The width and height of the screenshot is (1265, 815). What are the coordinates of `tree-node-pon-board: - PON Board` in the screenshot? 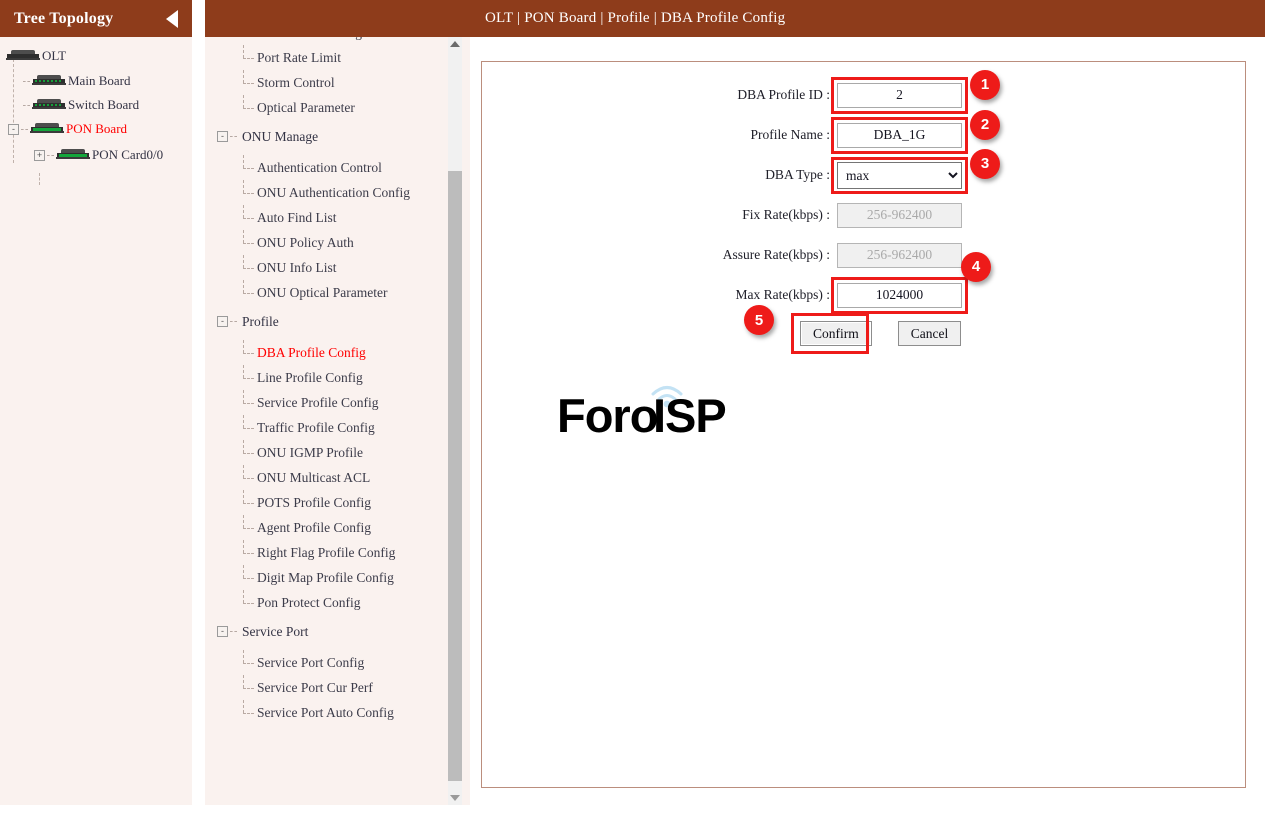 It's located at (96, 129).